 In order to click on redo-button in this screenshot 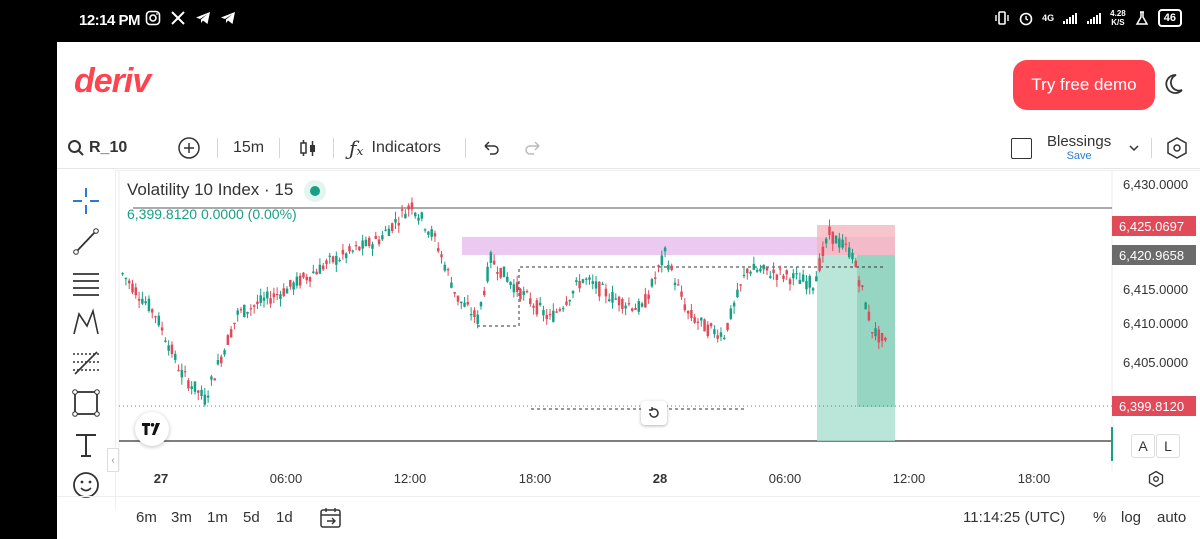, I will do `click(533, 148)`.